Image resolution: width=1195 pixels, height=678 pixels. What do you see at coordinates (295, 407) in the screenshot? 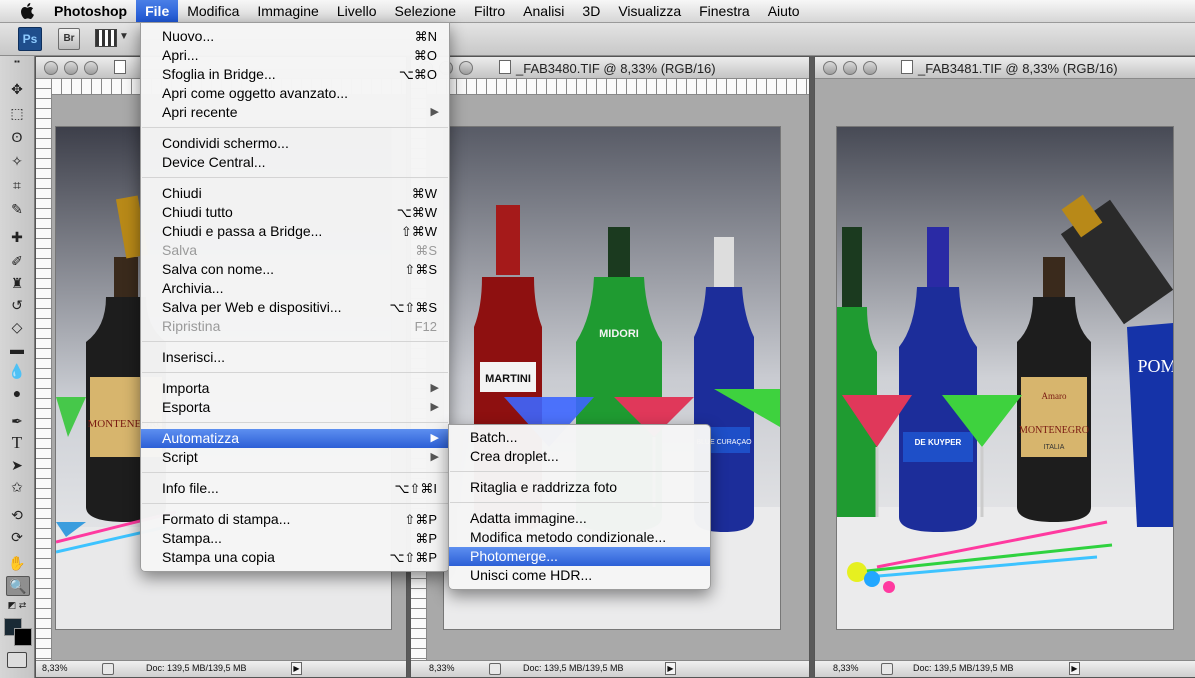
I see `menu-item-esporta: Esporta ▶` at bounding box center [295, 407].